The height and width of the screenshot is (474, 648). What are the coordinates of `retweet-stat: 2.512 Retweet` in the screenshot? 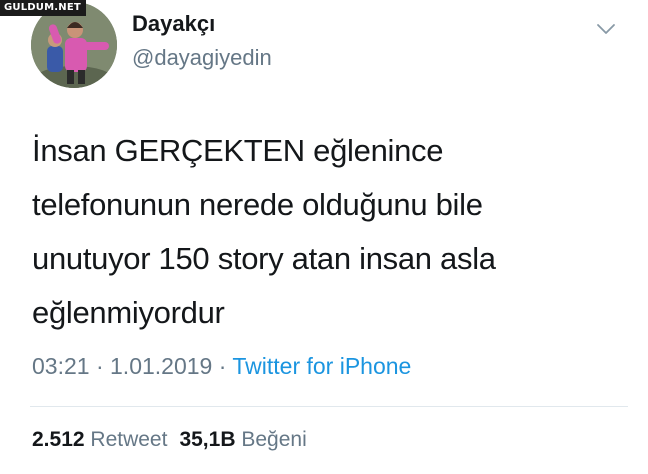 It's located at (99, 439).